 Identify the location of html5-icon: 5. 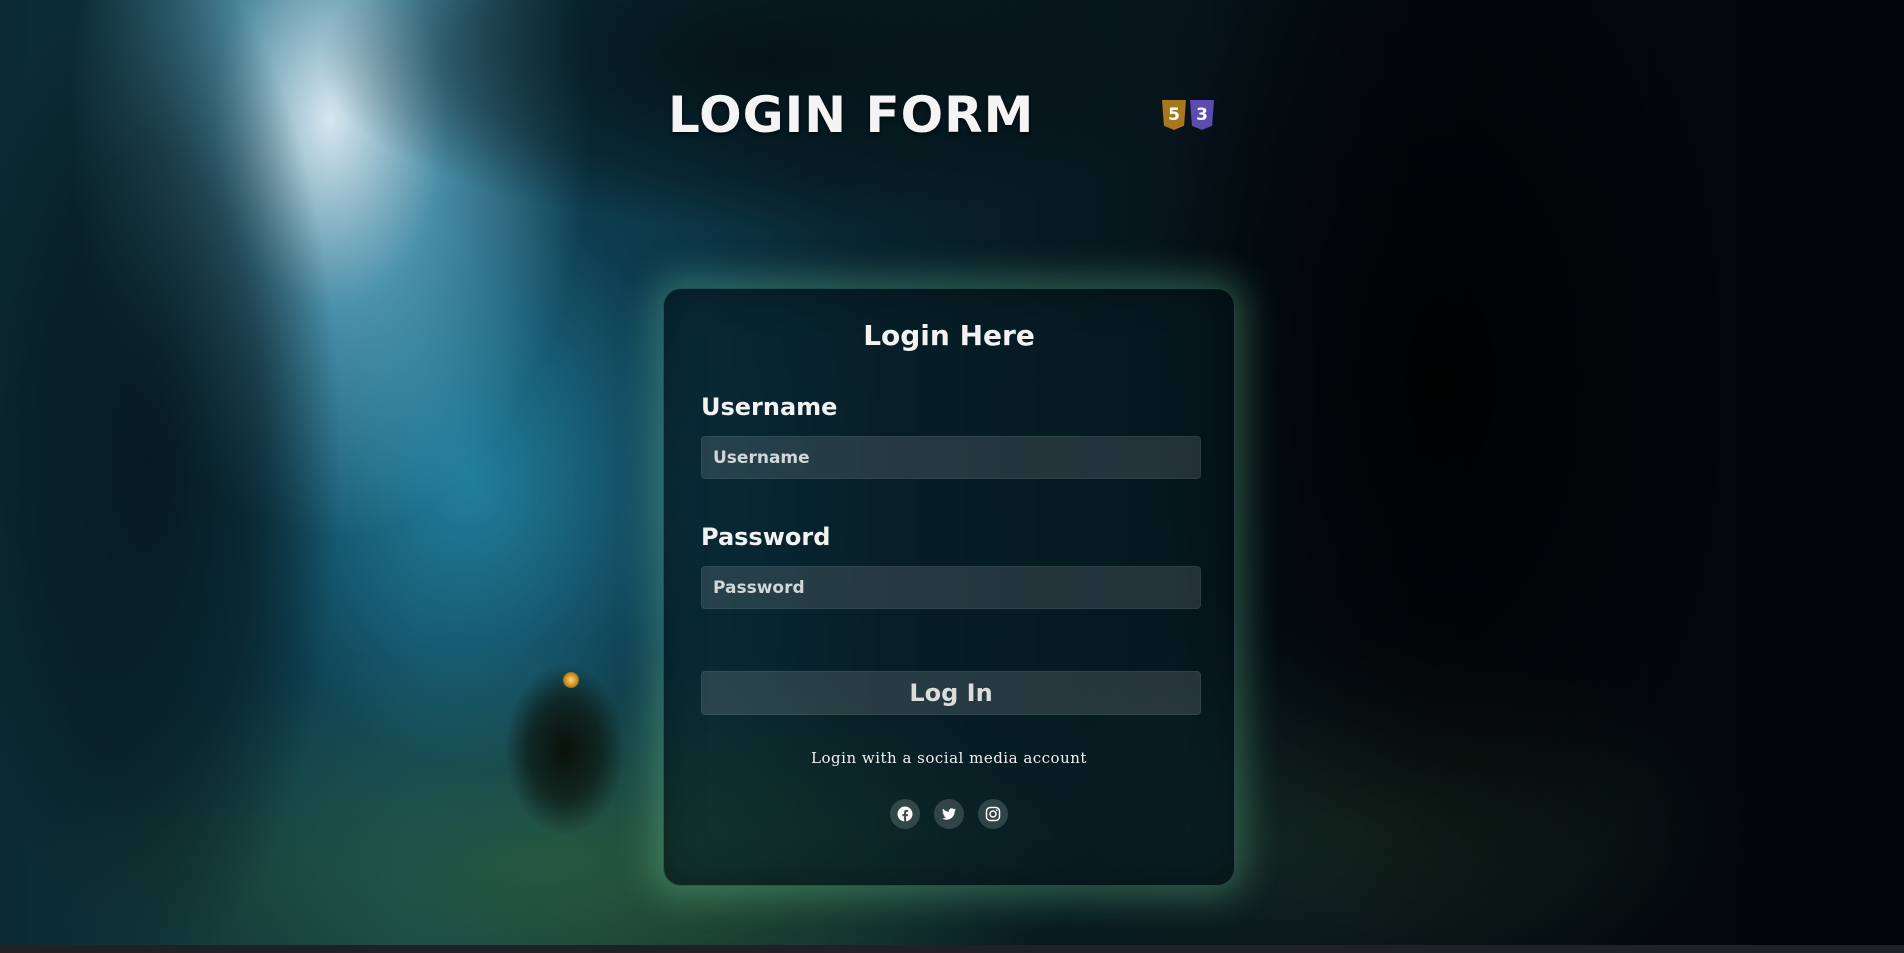
(1174, 115).